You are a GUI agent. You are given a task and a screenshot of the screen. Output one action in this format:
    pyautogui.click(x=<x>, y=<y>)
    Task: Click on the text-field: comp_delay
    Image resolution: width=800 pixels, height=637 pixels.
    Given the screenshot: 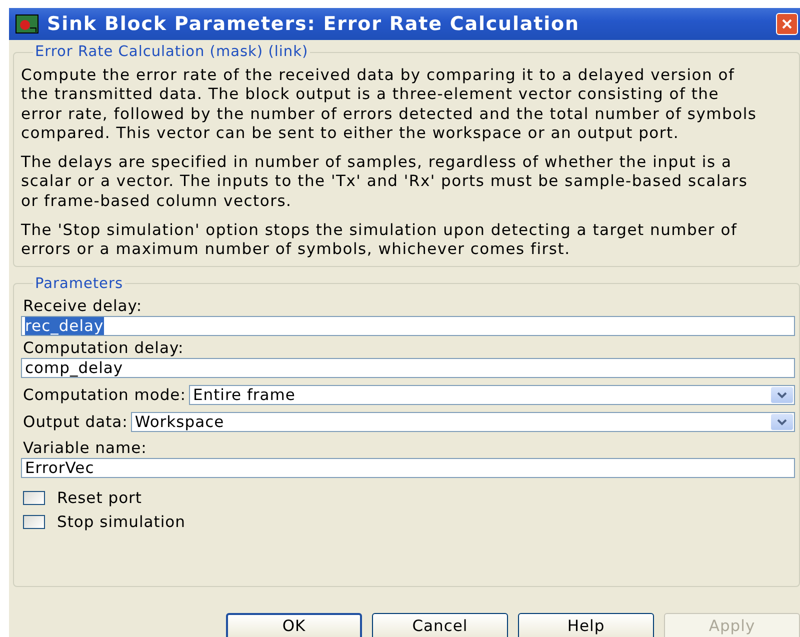 What is the action you would take?
    pyautogui.click(x=408, y=368)
    